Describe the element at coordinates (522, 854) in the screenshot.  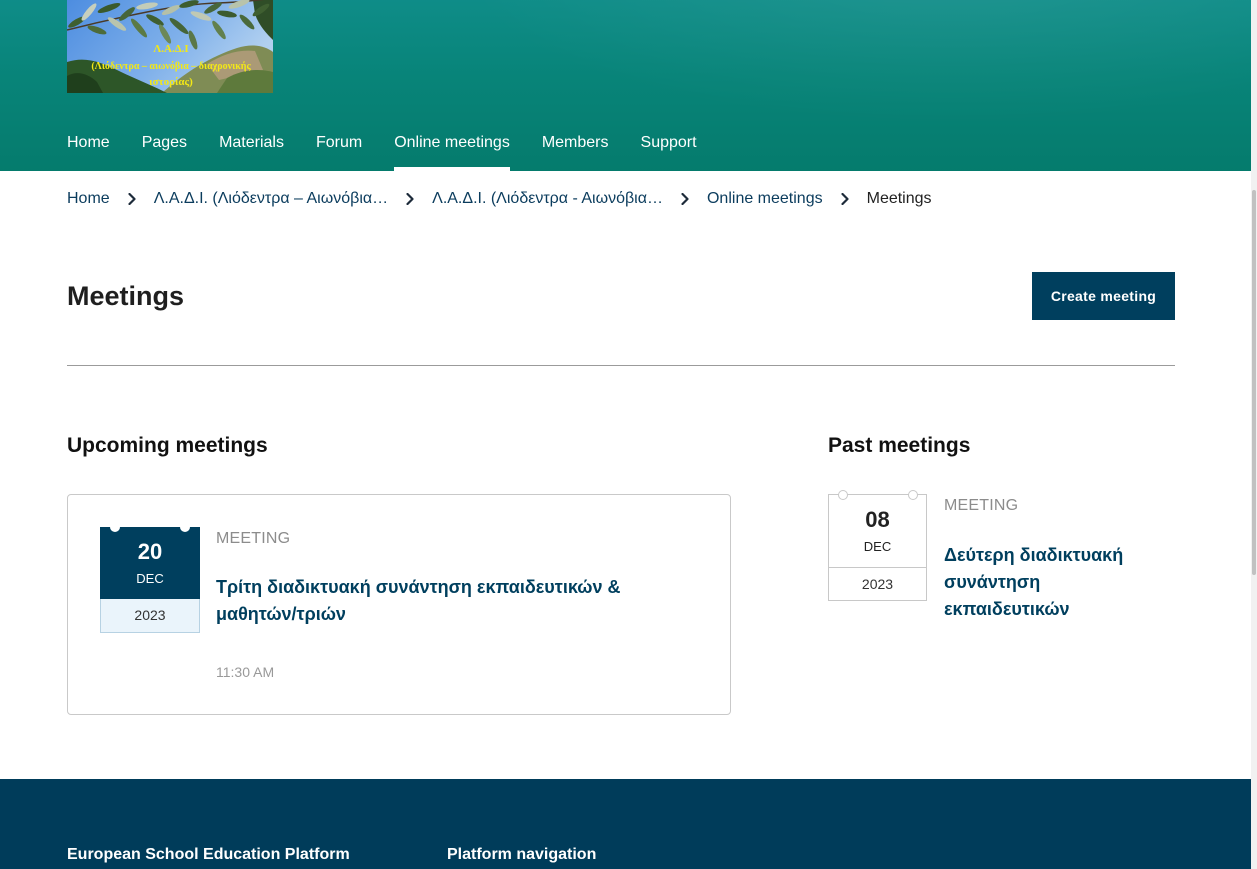
I see `footer-navigation-heading: Platform navigation` at that location.